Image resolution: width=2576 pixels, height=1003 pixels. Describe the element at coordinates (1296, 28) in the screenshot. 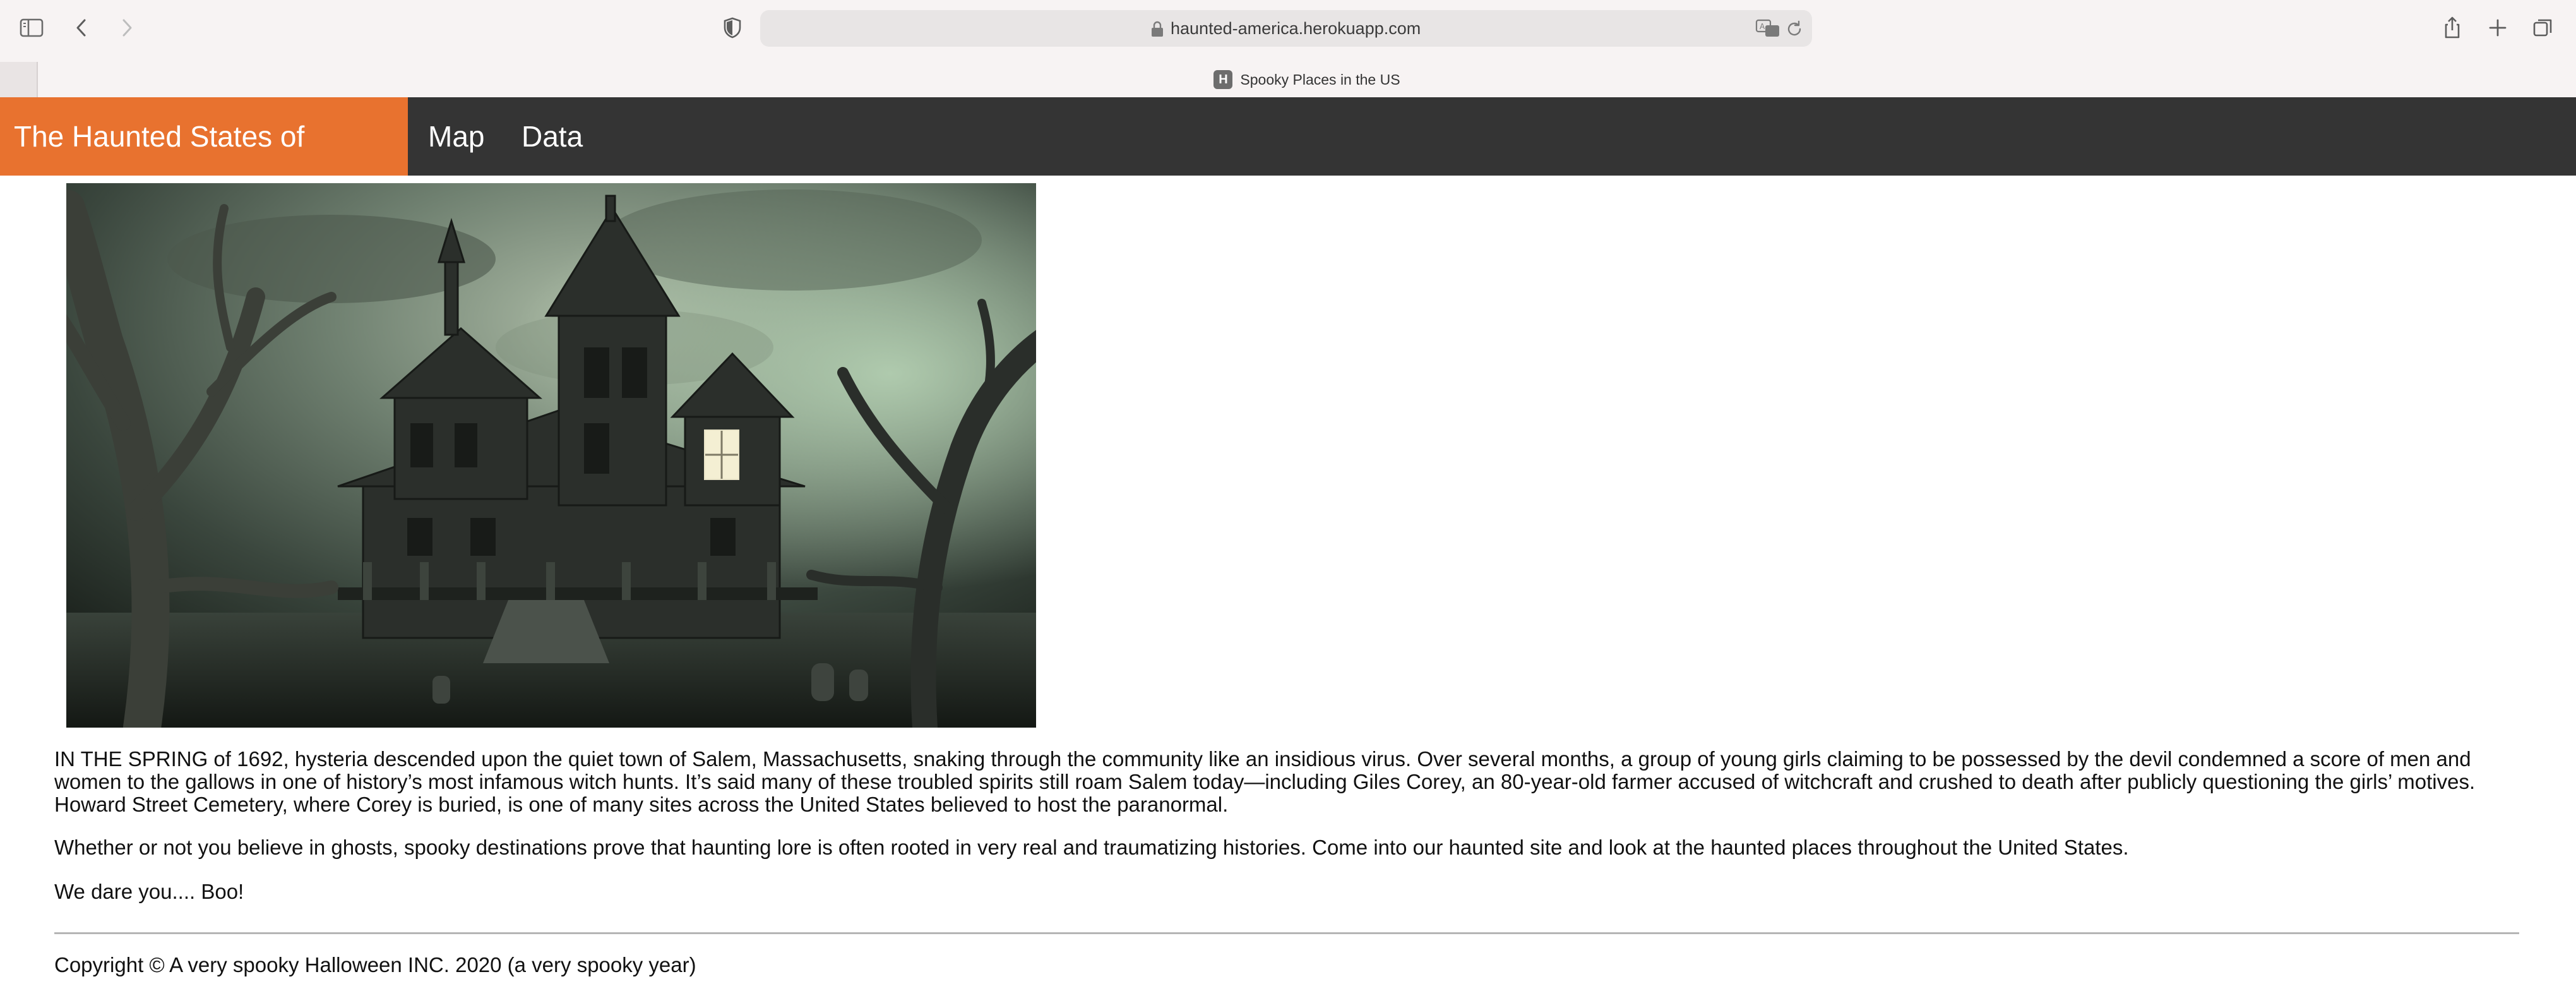

I see `url-text: haunted-america.herokuapp.com` at that location.